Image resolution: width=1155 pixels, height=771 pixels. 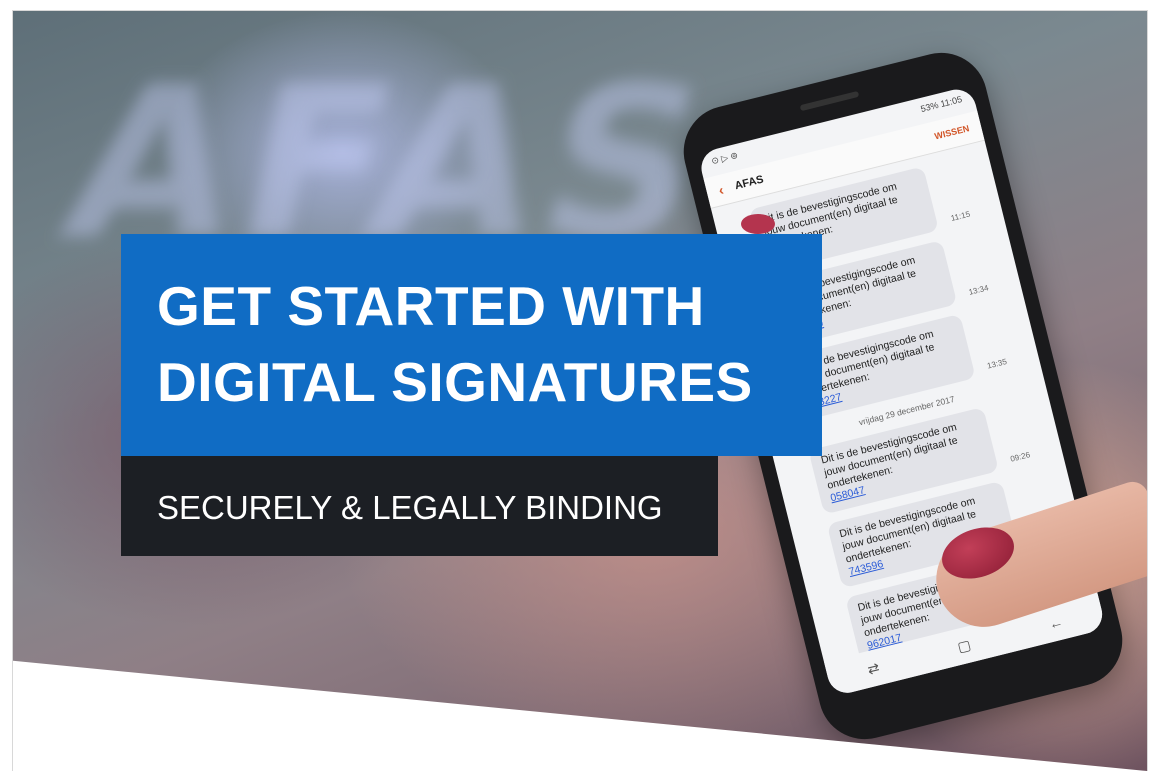 What do you see at coordinates (997, 364) in the screenshot?
I see `message-time: 13:35` at bounding box center [997, 364].